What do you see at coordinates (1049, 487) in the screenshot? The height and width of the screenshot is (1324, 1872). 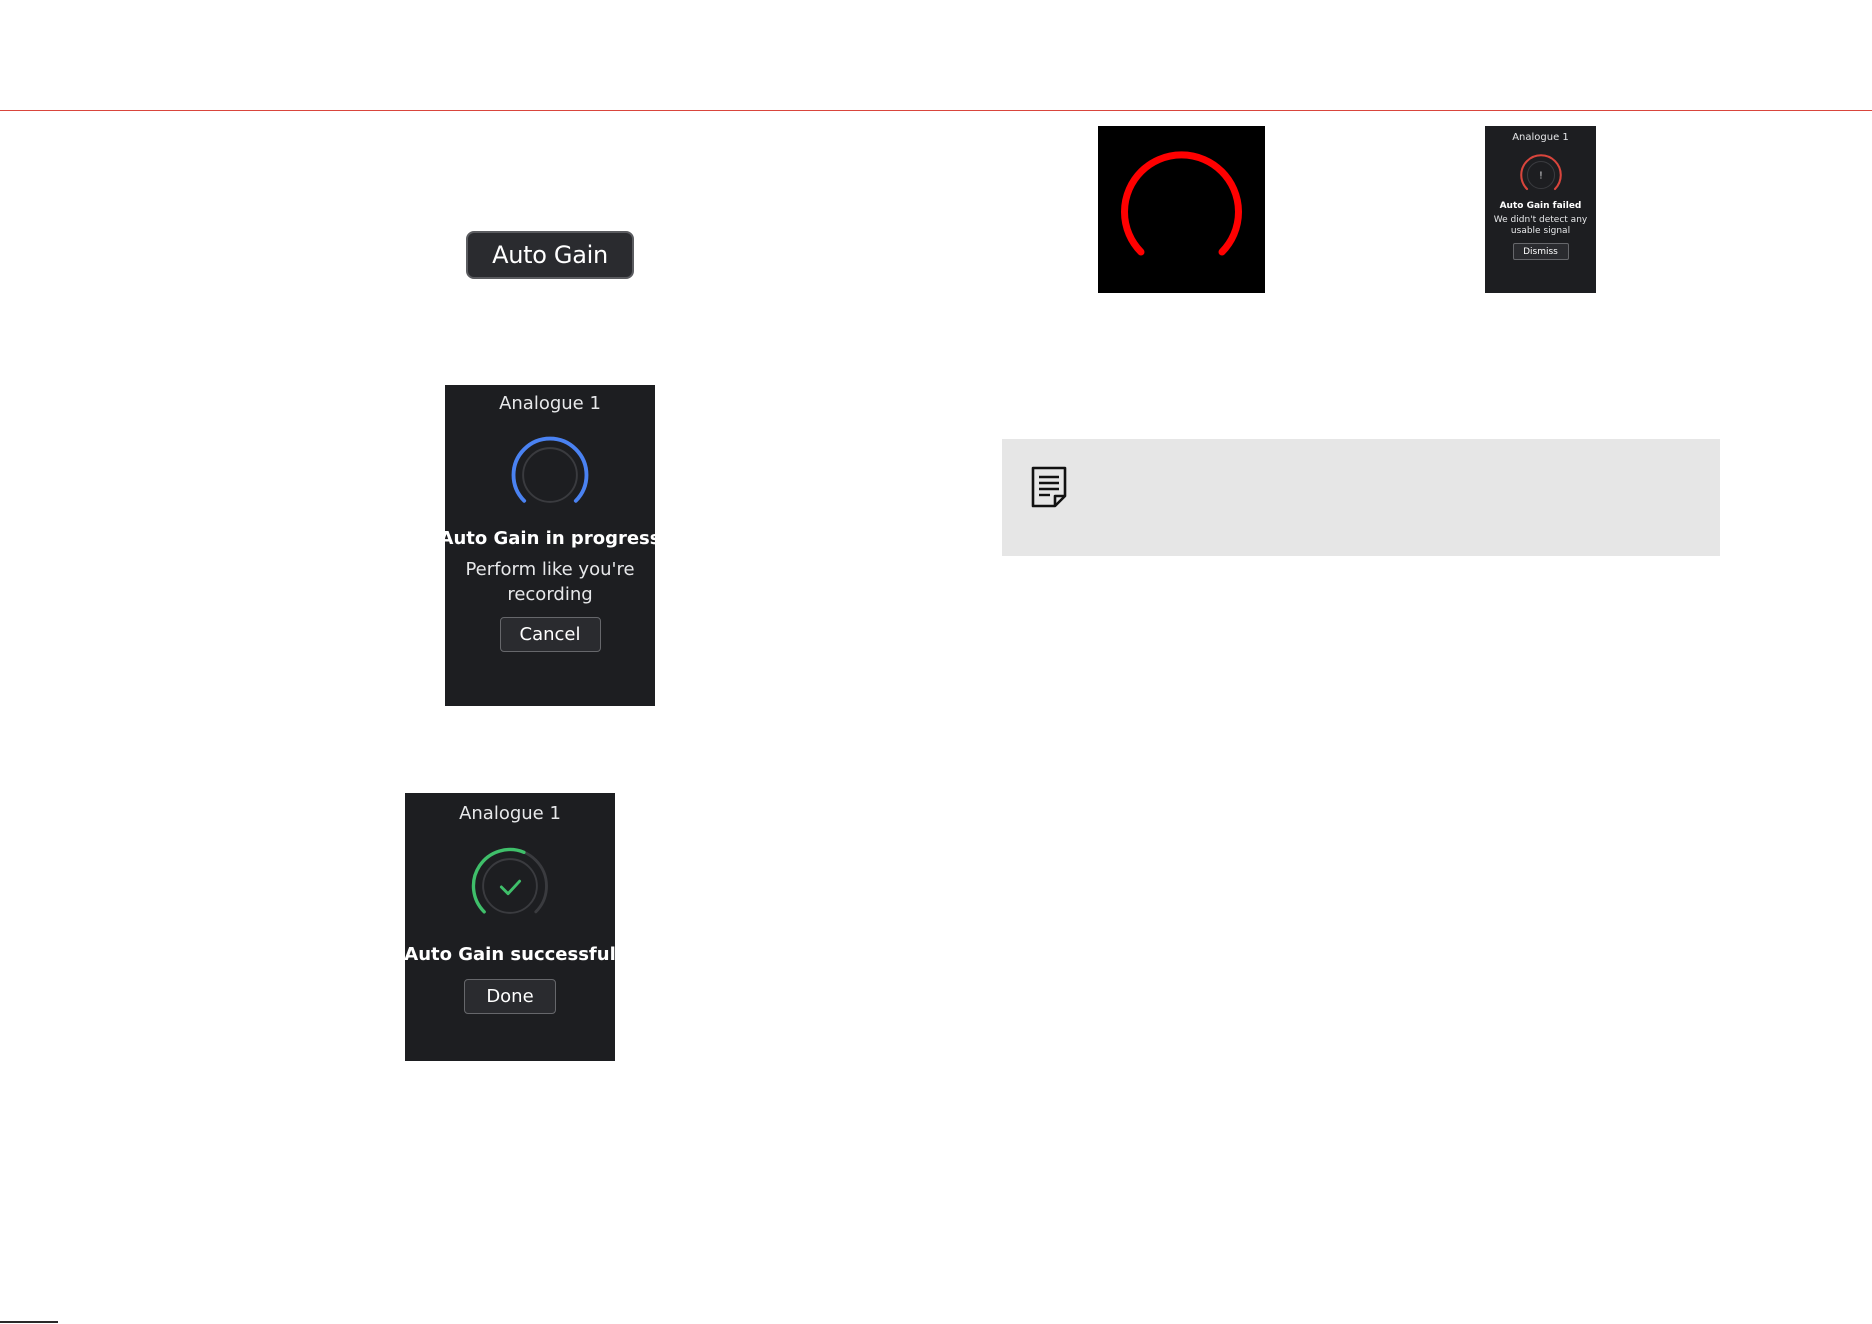 I see `note-icon` at bounding box center [1049, 487].